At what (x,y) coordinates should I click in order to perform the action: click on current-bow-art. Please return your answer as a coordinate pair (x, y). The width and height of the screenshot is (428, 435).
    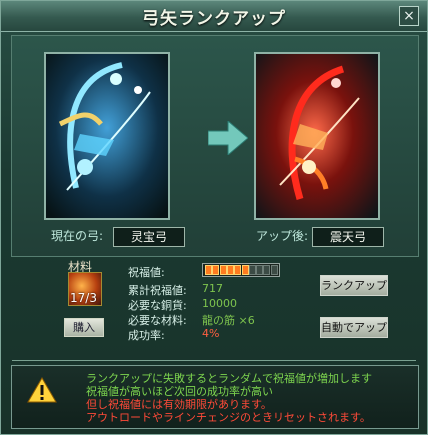
    Looking at the image, I should click on (107, 136).